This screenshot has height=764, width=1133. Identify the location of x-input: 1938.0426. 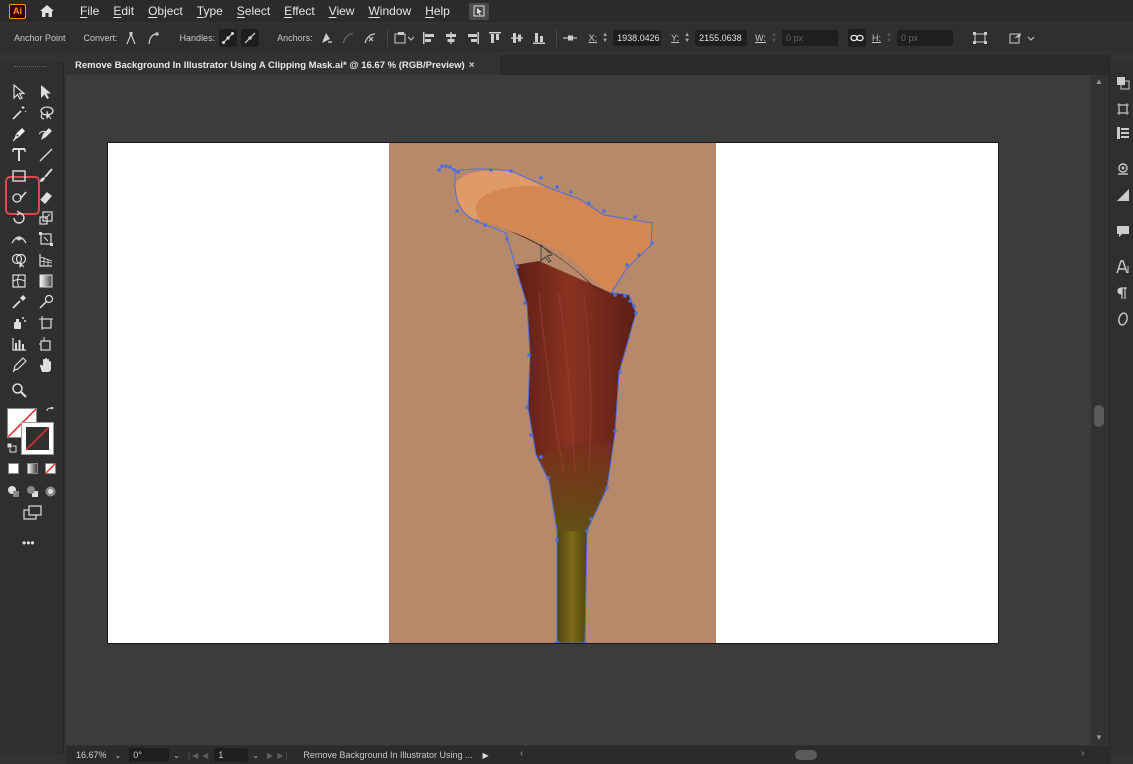
(637, 38).